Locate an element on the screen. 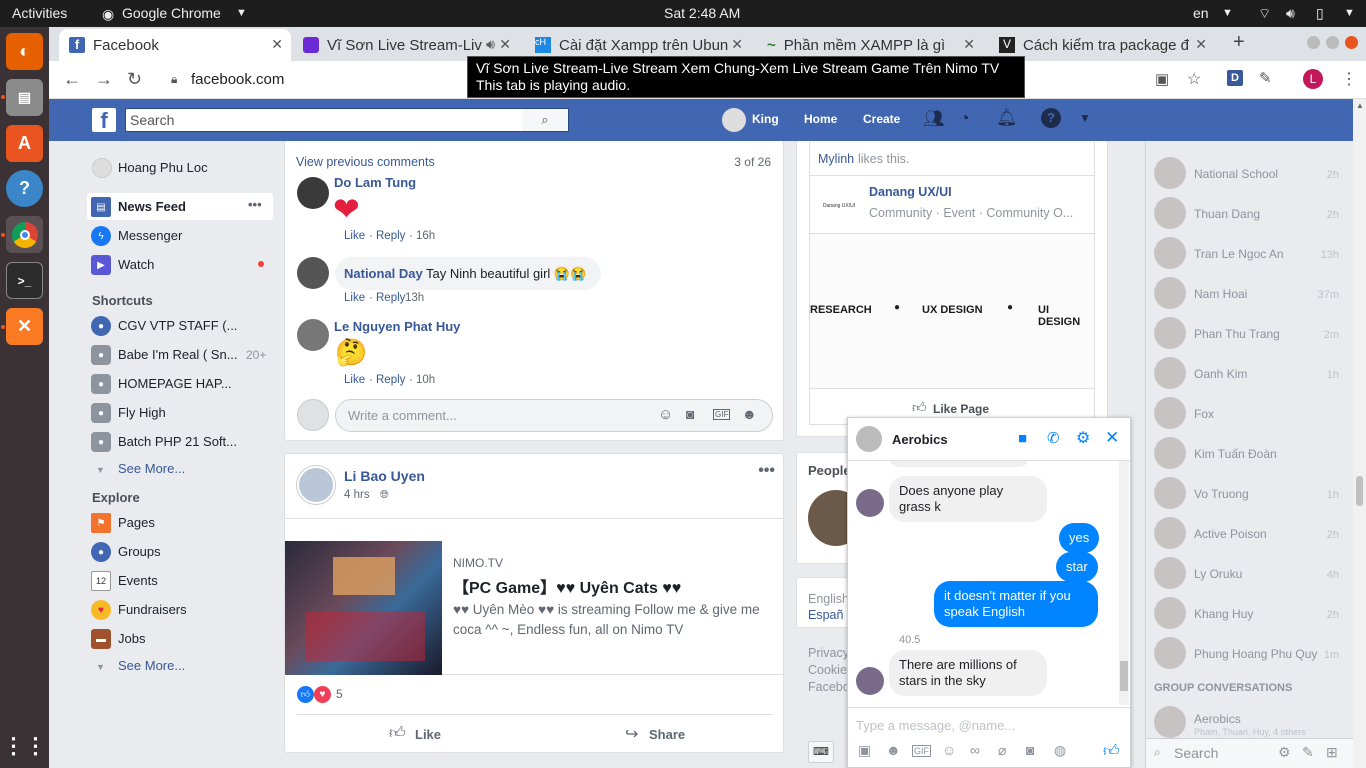 Image resolution: width=1366 pixels, height=768 pixels. scrollbar is located at coordinates (1124, 583).